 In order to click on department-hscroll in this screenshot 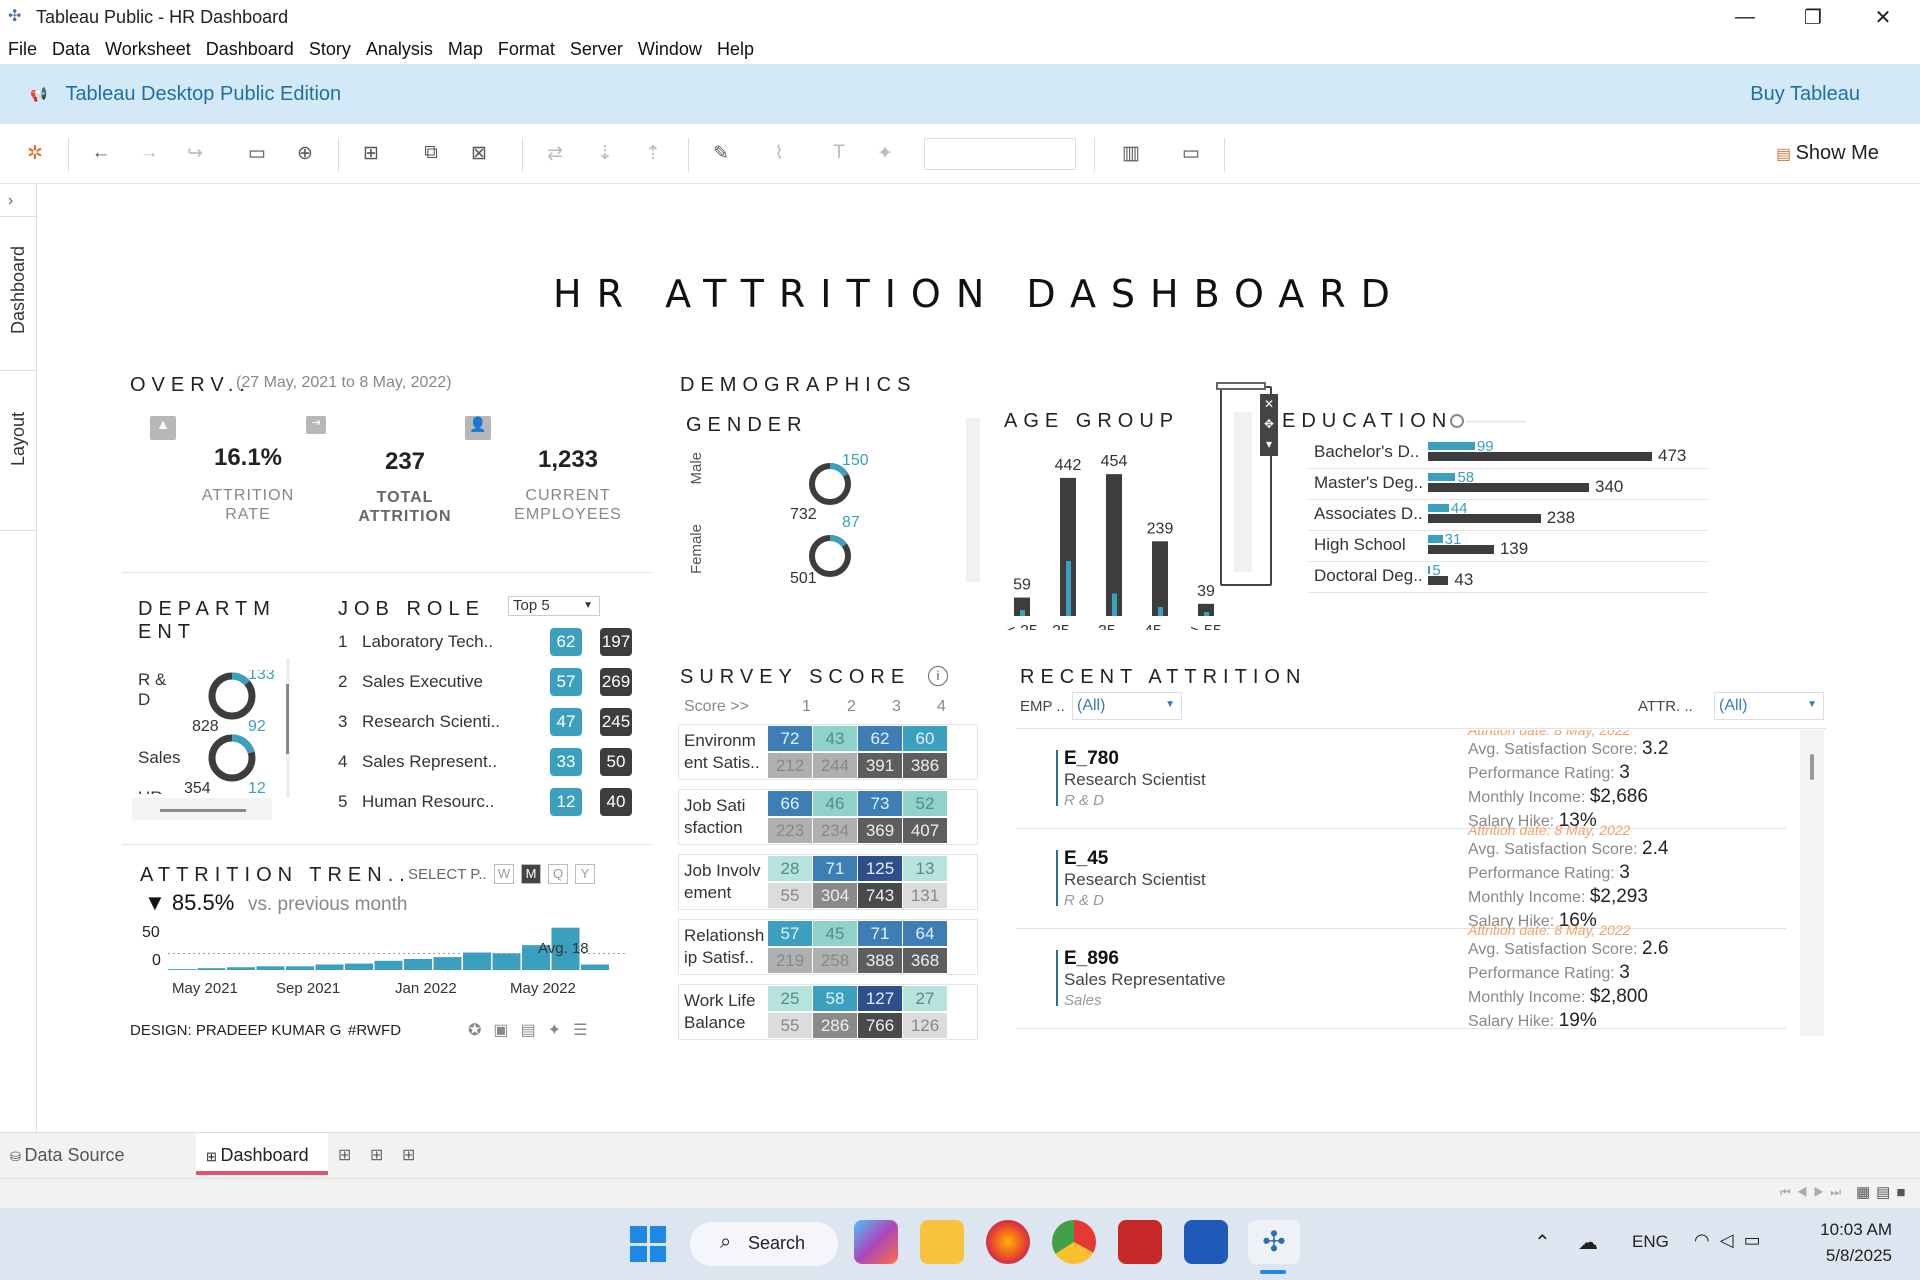, I will do `click(202, 809)`.